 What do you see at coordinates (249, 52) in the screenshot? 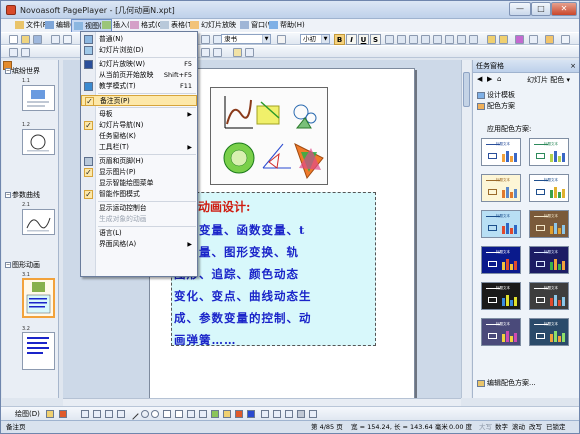
I see `transition-icon` at bounding box center [249, 52].